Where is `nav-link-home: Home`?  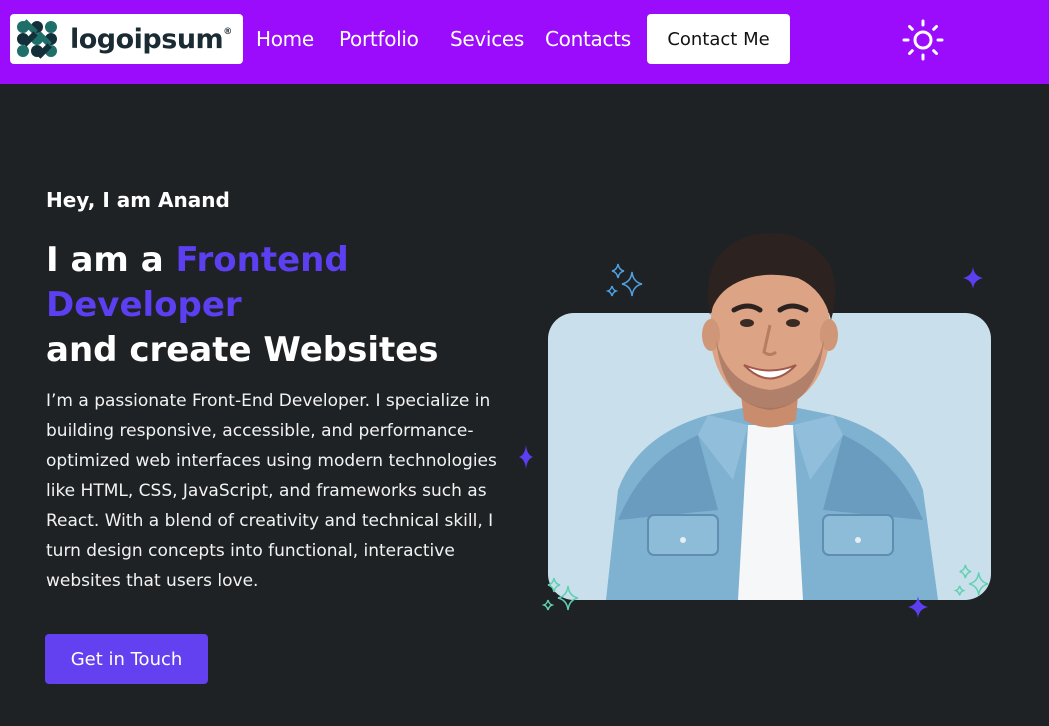 nav-link-home: Home is located at coordinates (285, 39).